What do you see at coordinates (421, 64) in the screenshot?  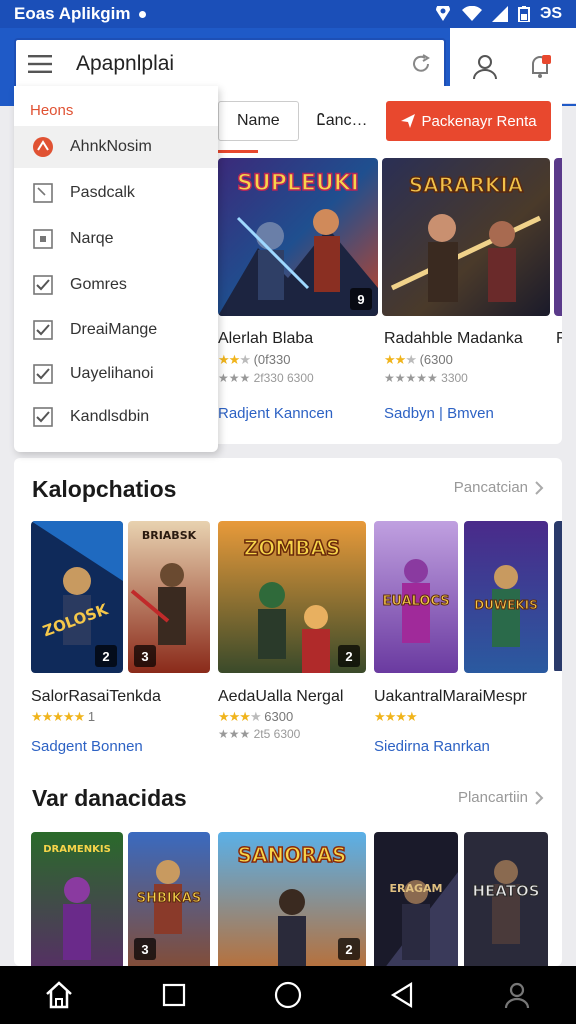 I see `refresh-icon` at bounding box center [421, 64].